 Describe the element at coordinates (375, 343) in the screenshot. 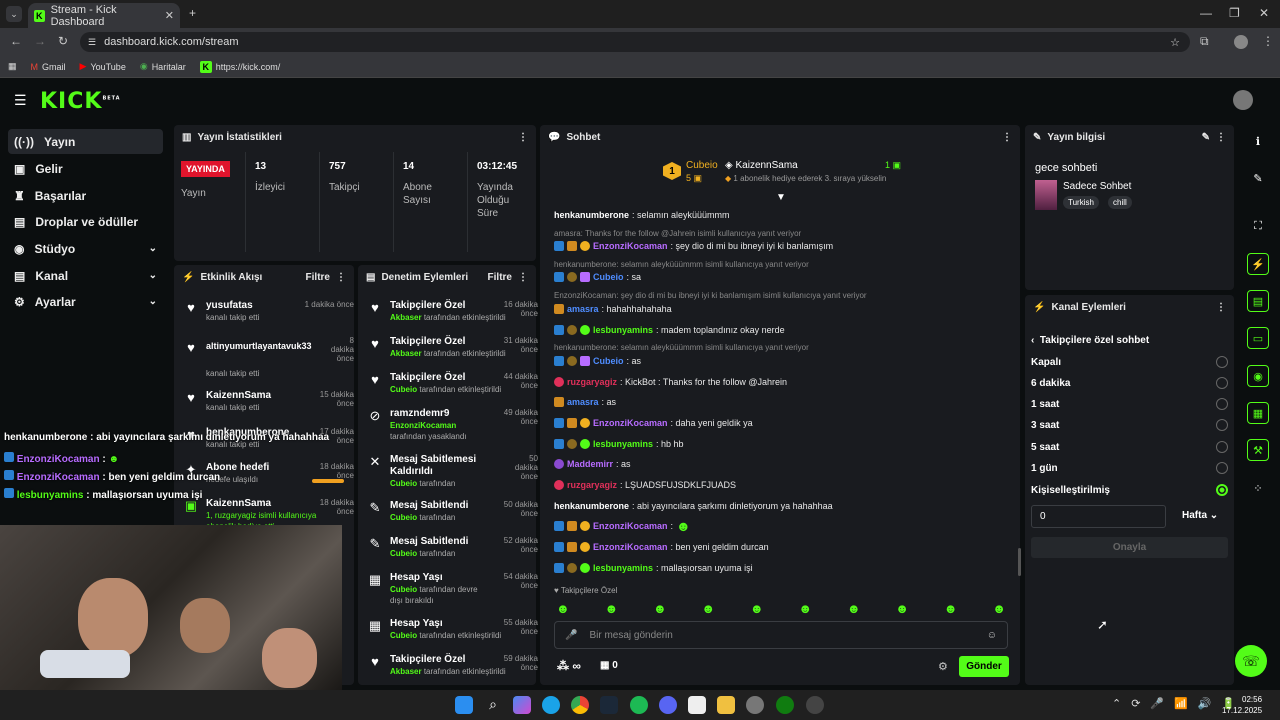

I see `heart-icon: ♥` at that location.